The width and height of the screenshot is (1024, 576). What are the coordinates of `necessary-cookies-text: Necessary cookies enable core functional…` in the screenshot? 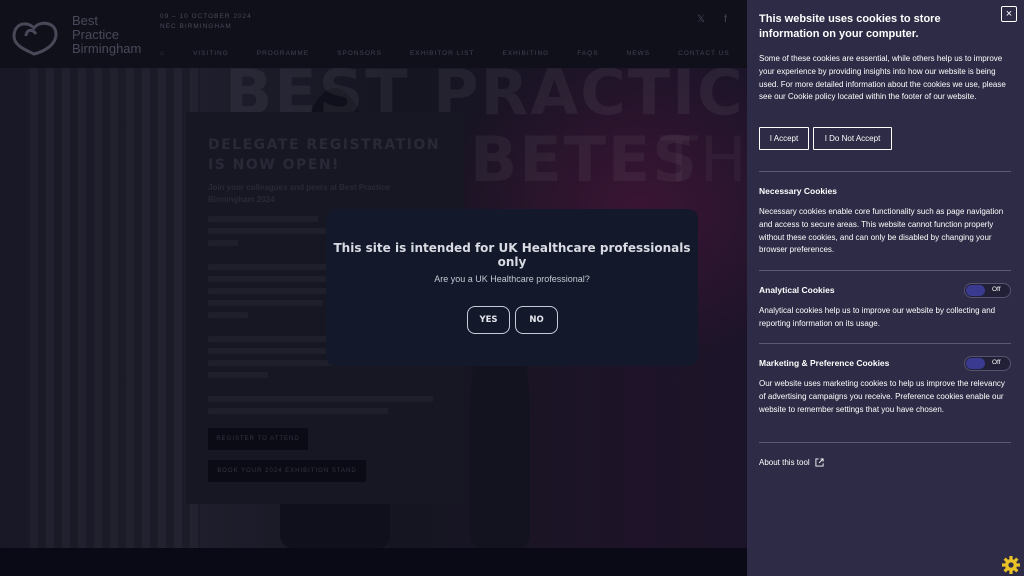 It's located at (881, 231).